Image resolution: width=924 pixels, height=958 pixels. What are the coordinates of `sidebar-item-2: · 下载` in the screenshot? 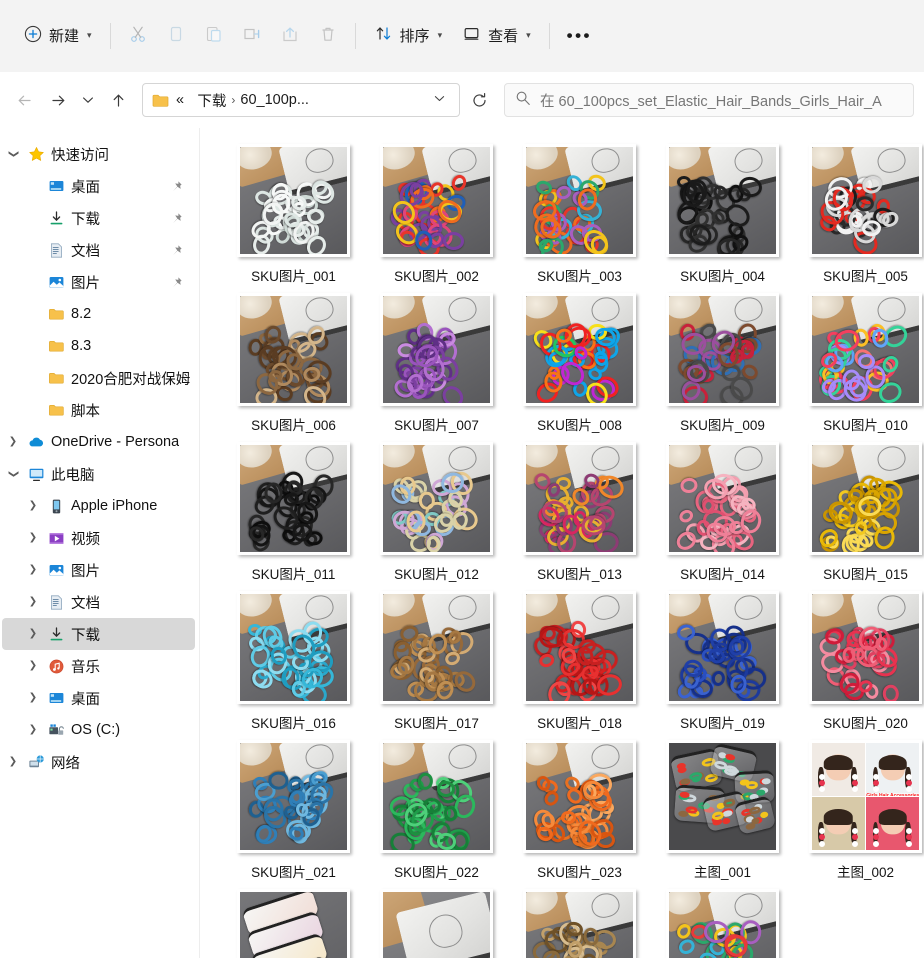 It's located at (98, 218).